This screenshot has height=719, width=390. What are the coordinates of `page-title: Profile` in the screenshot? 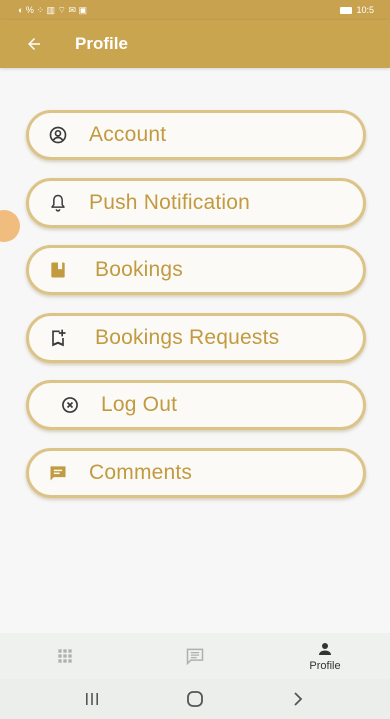 It's located at (101, 43).